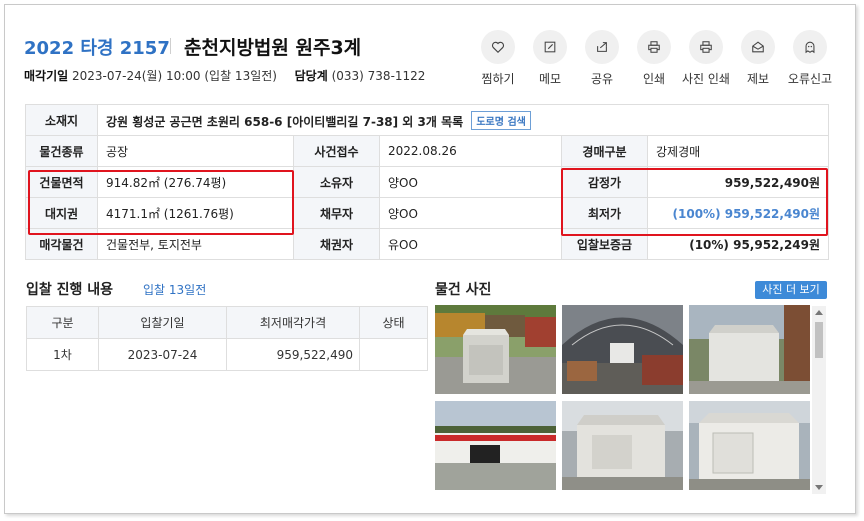 The image size is (864, 521). Describe the element at coordinates (810, 47) in the screenshot. I see `ghost-icon` at that location.